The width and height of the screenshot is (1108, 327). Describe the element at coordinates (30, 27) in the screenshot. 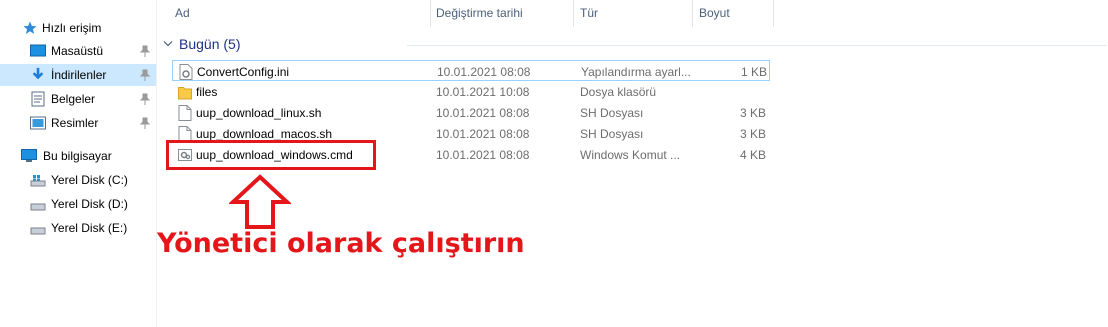

I see `star-icon` at that location.